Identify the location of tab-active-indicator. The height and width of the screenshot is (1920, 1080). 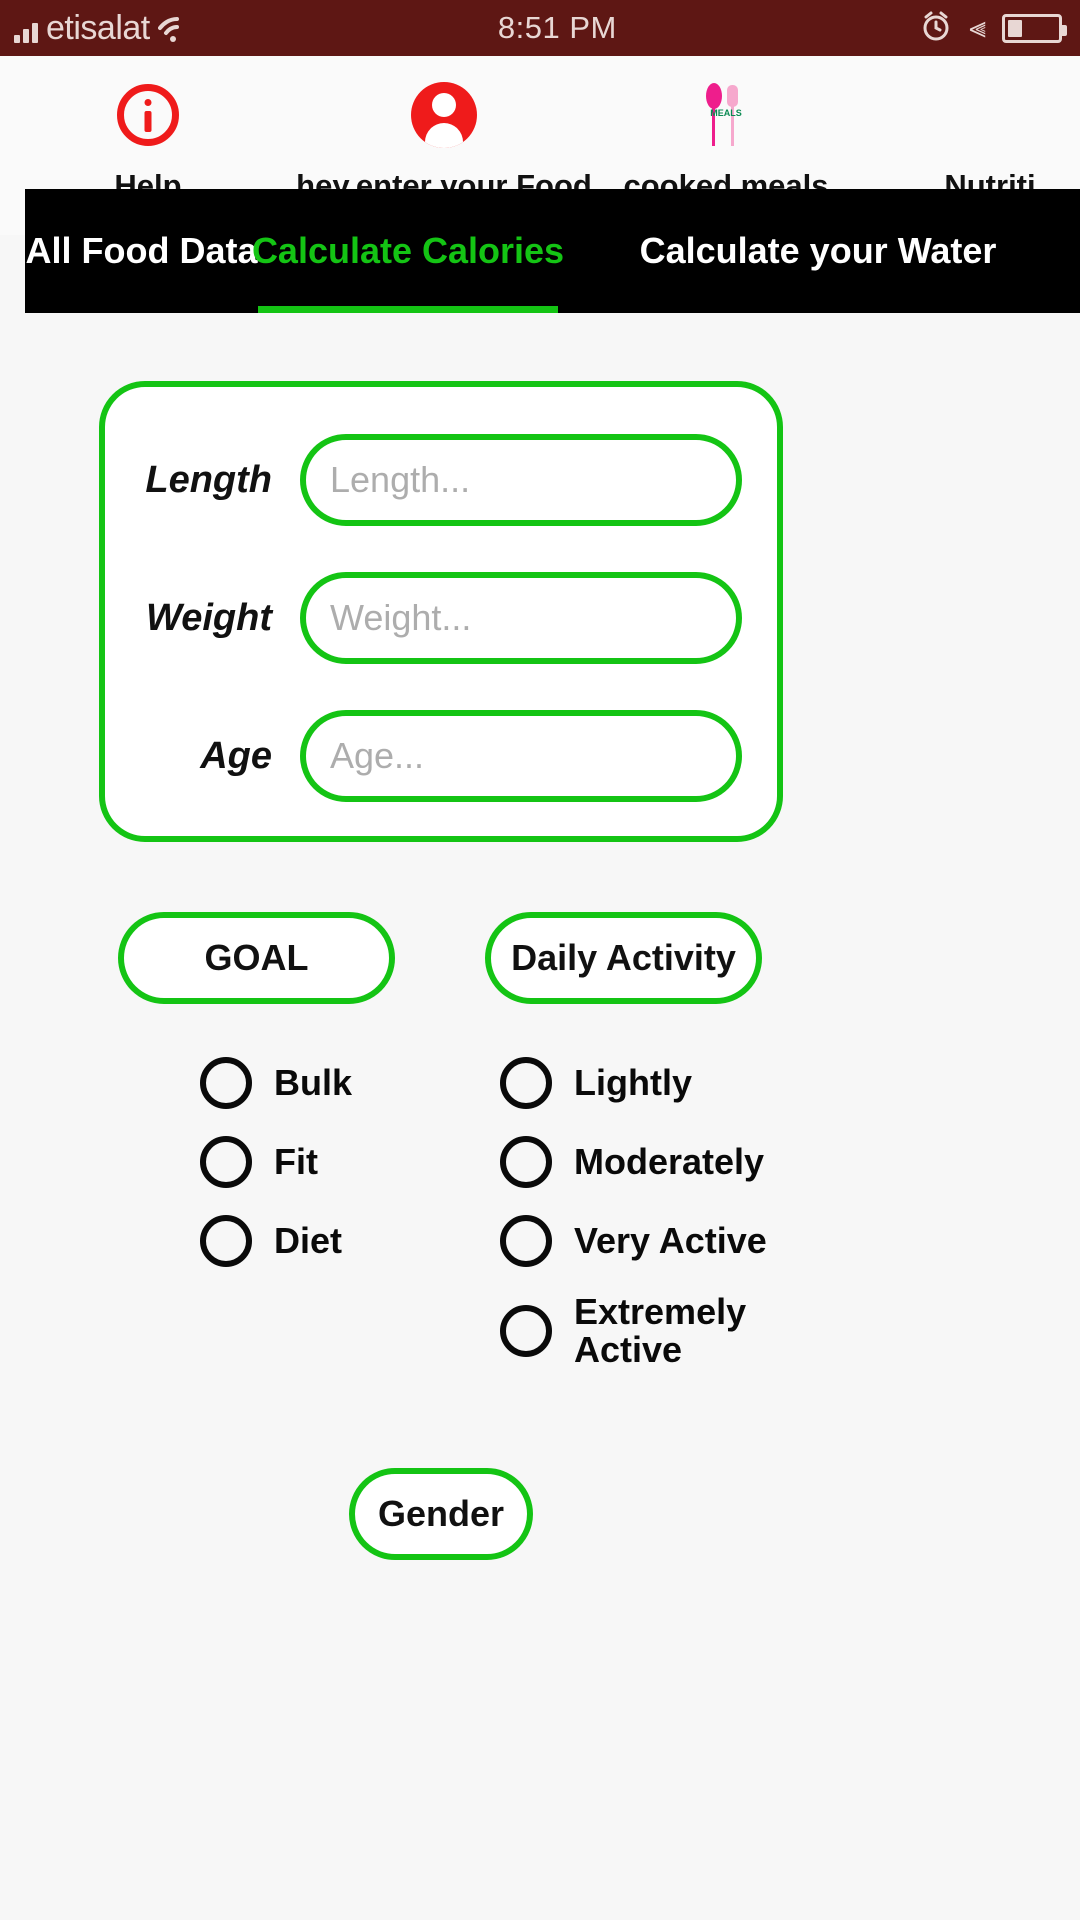
(408, 309).